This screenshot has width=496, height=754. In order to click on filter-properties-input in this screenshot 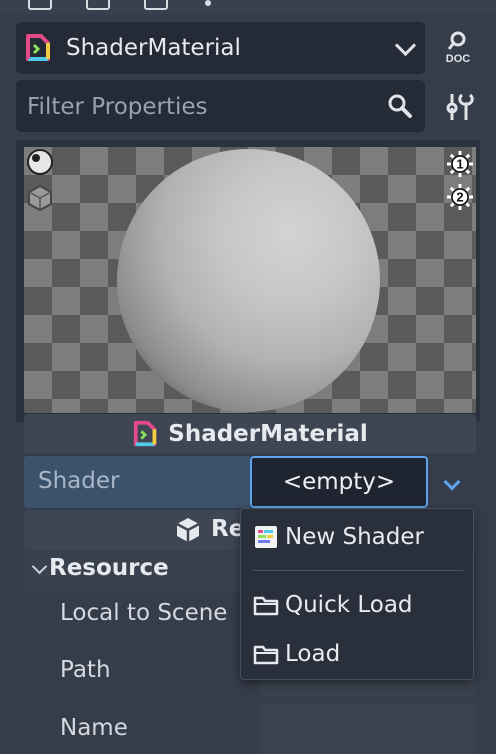, I will do `click(202, 107)`.